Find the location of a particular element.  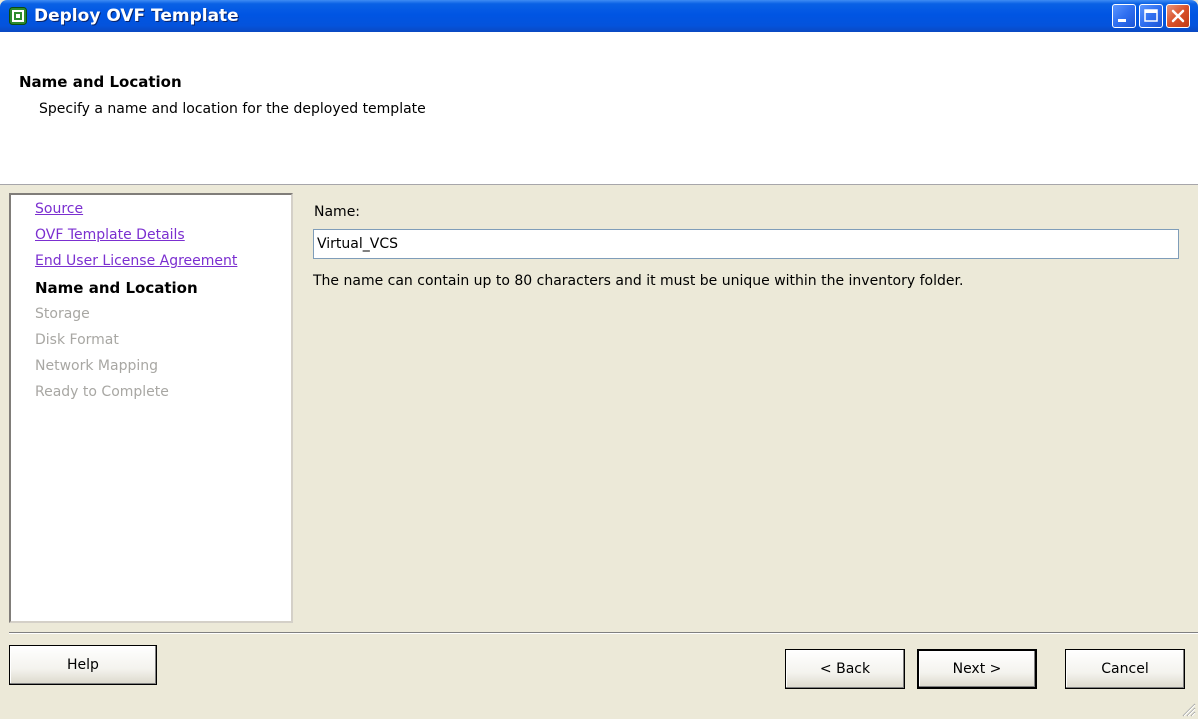

minimize-icon is located at coordinates (1122, 20).